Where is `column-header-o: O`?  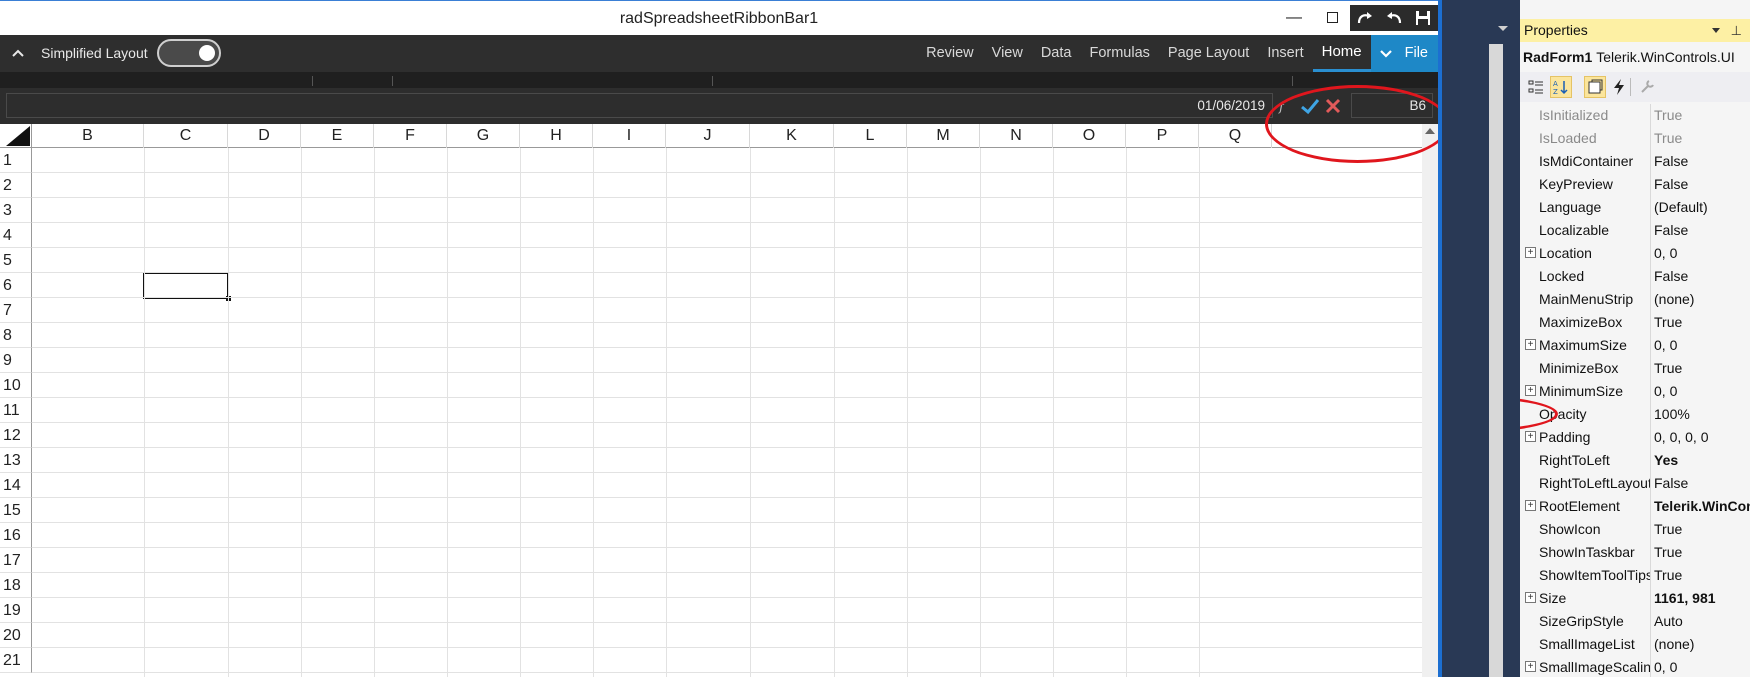
column-header-o: O is located at coordinates (1089, 136).